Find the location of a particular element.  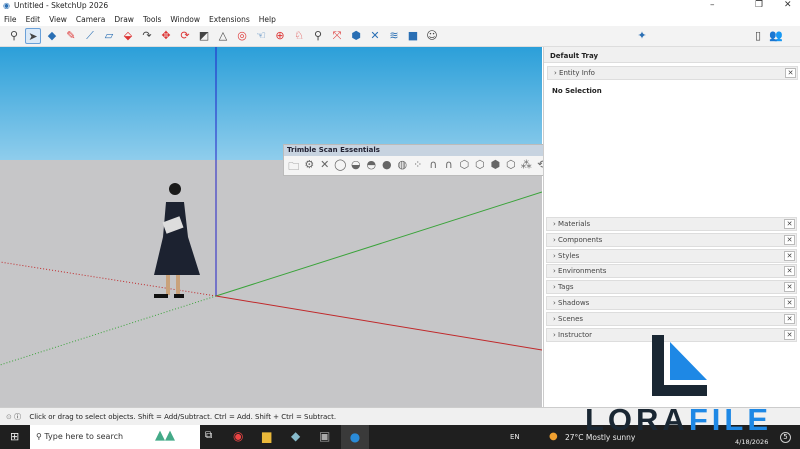

panel-entity-info: › Entity Info ✕ is located at coordinates (672, 73).